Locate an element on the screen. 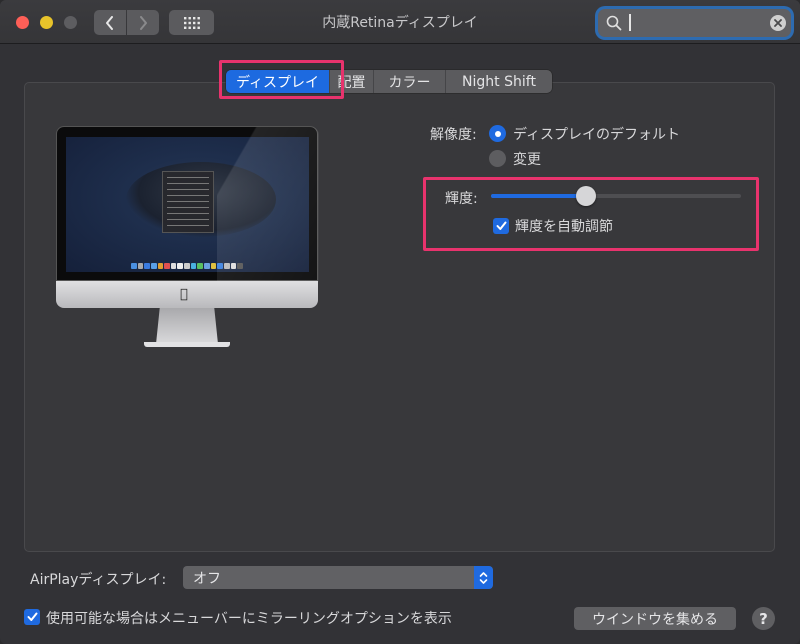  show-all-button is located at coordinates (191, 22).